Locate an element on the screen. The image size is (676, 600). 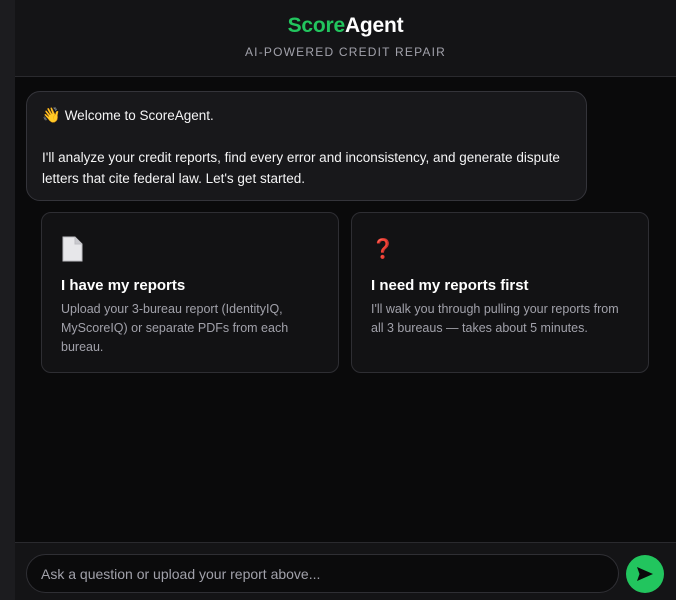
tagline: AI-POWERED CREDIT REPAIR is located at coordinates (345, 52).